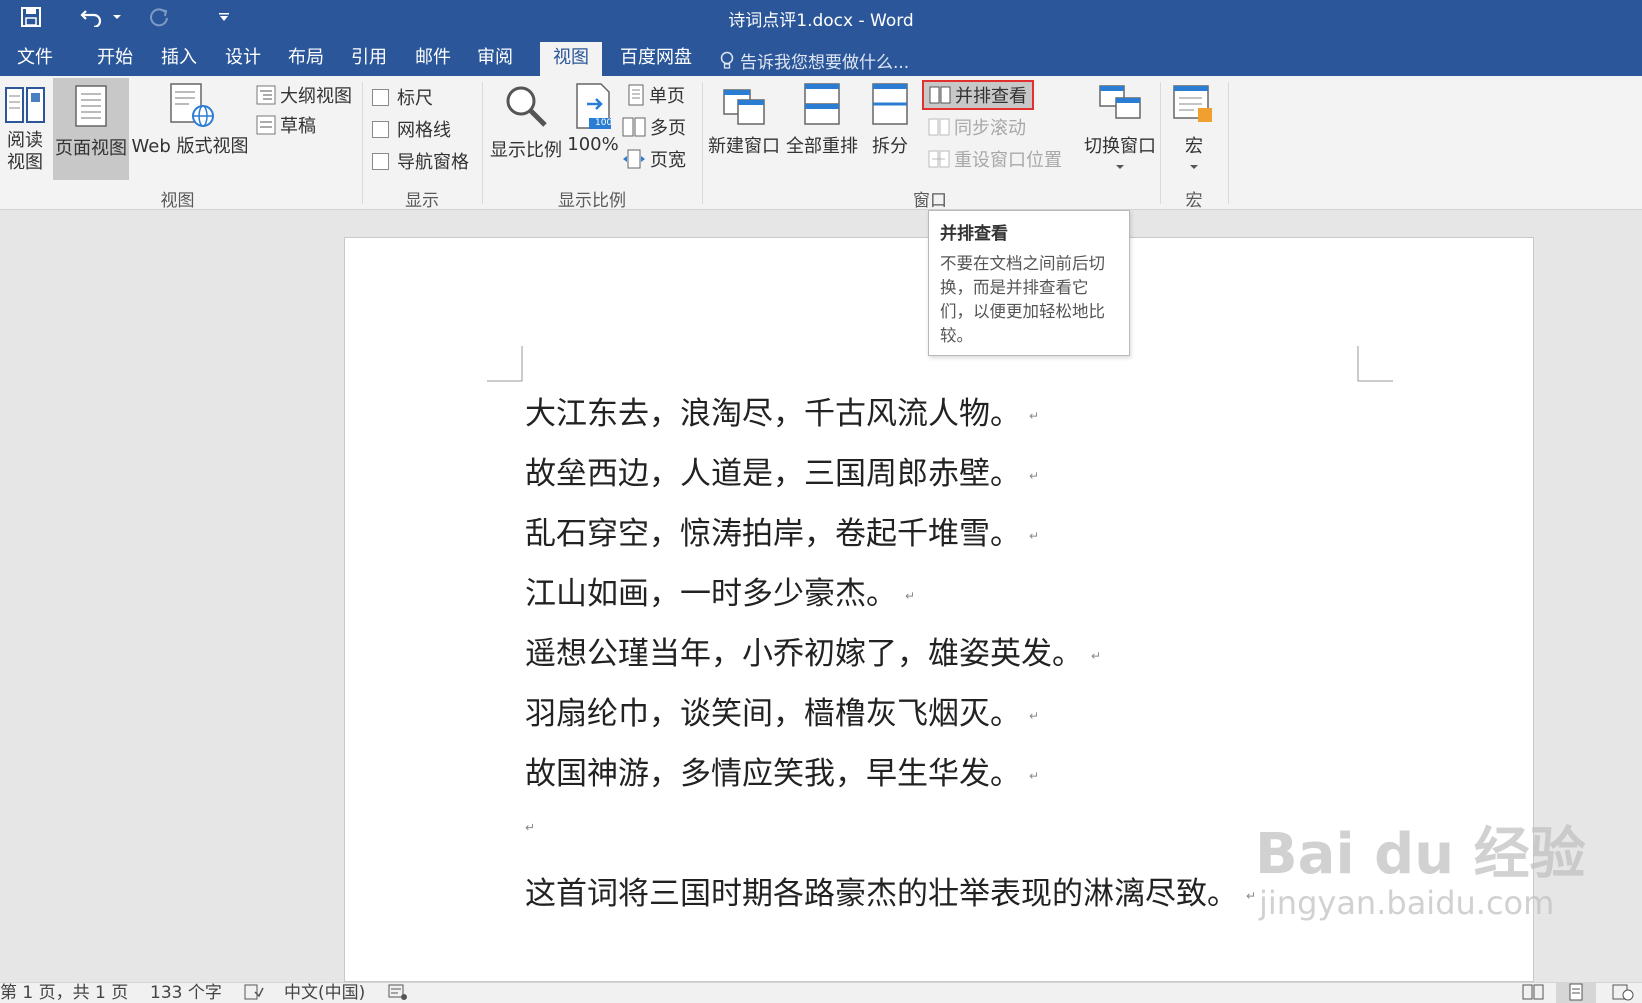 The image size is (1642, 1003). Describe the element at coordinates (306, 59) in the screenshot. I see `tab-layout: 布局` at that location.